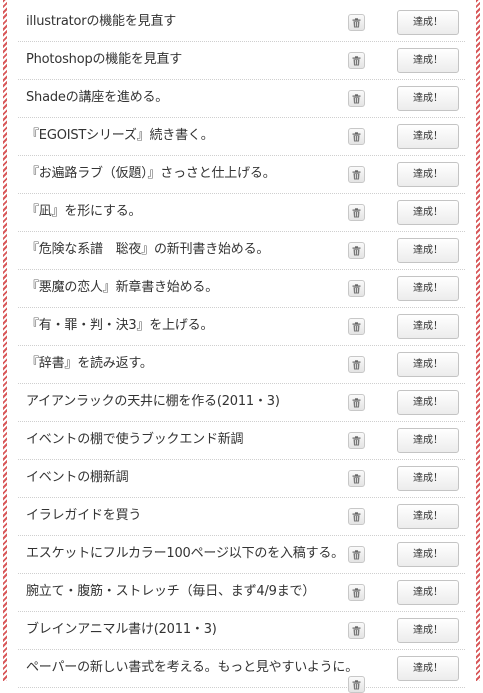 This screenshot has height=693, width=483. What do you see at coordinates (241, 61) in the screenshot?
I see `task-row: Photoshopの機能を見直す 達成！` at bounding box center [241, 61].